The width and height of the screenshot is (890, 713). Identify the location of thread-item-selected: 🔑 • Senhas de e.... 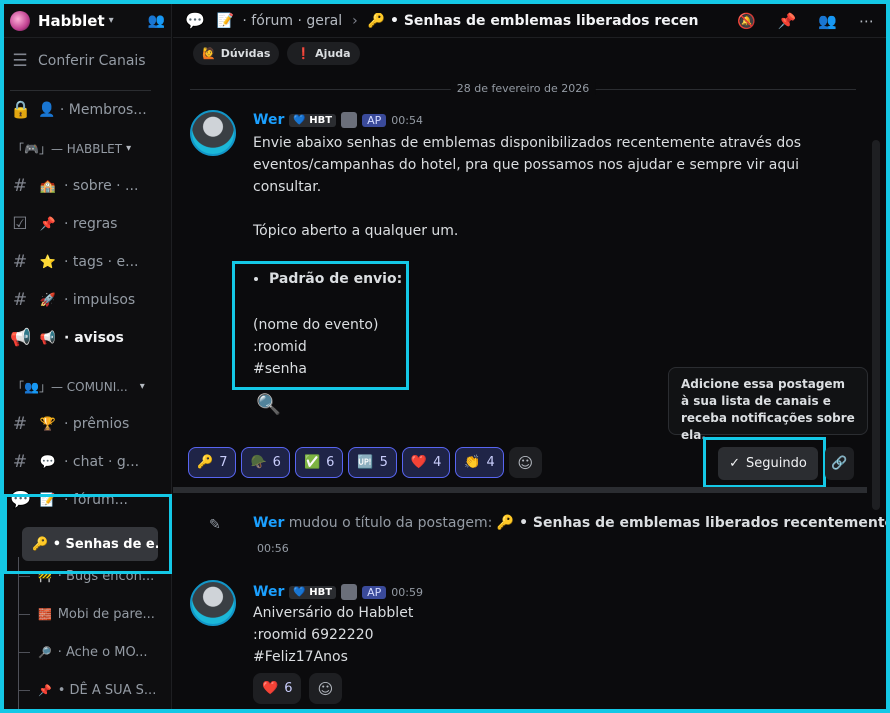
(90, 544).